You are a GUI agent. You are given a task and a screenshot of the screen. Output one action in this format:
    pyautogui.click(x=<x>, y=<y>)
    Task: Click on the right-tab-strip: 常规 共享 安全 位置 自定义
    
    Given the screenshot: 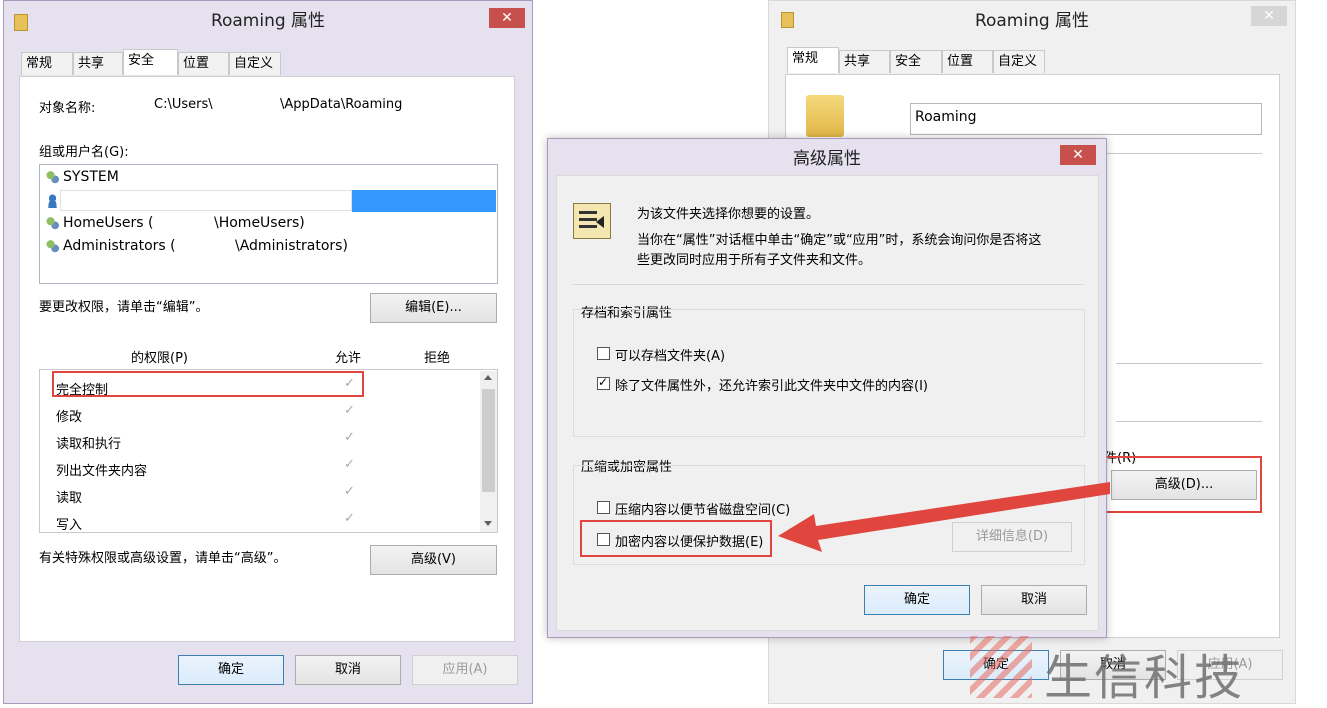 What is the action you would take?
    pyautogui.click(x=1027, y=60)
    